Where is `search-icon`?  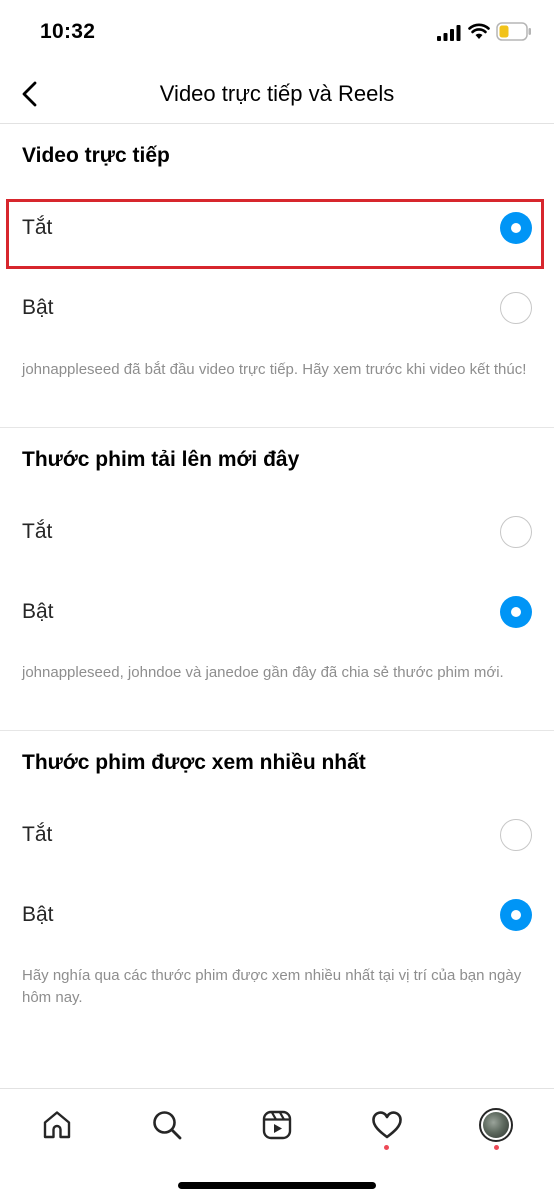
search-icon is located at coordinates (167, 1125).